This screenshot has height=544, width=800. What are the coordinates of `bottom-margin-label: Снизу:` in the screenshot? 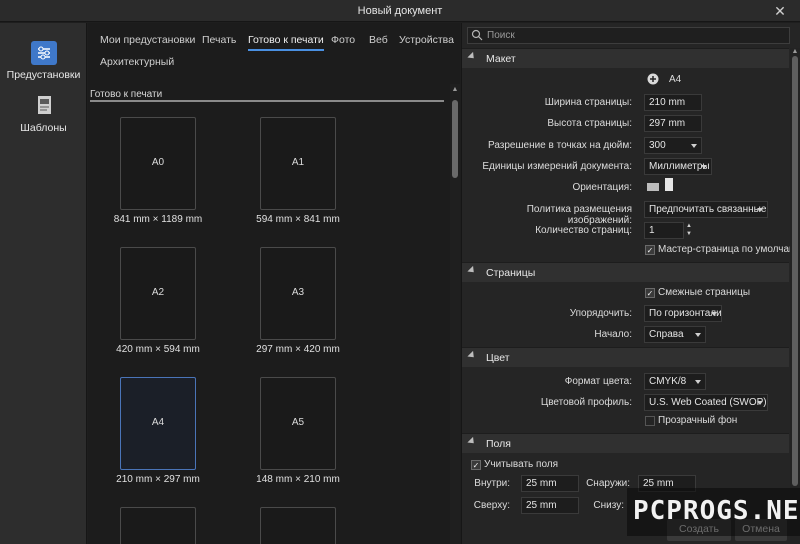 It's located at (608, 505).